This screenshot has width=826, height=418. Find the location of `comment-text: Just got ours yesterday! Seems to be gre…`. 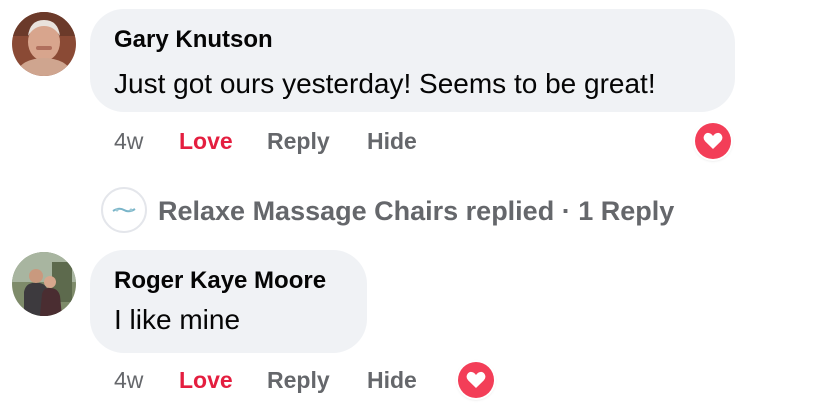

comment-text: Just got ours yesterday! Seems to be gre… is located at coordinates (385, 83).